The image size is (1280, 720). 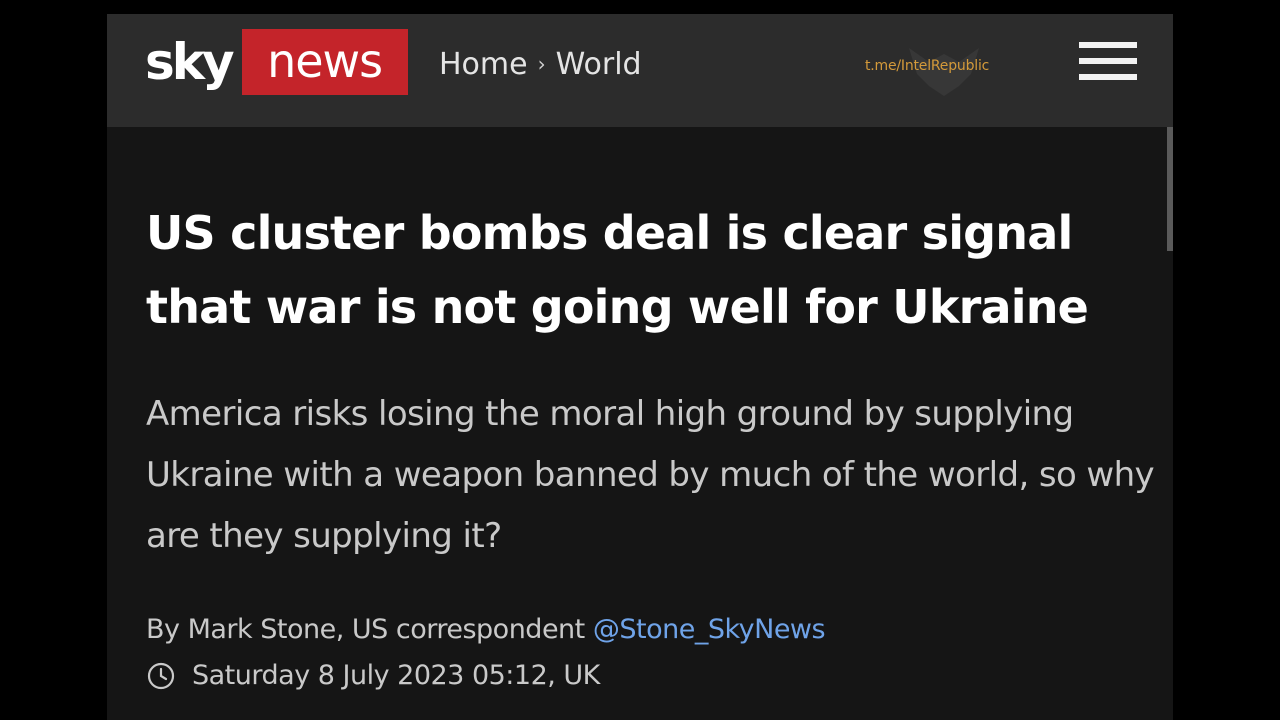 What do you see at coordinates (1170, 189) in the screenshot?
I see `scrollbar` at bounding box center [1170, 189].